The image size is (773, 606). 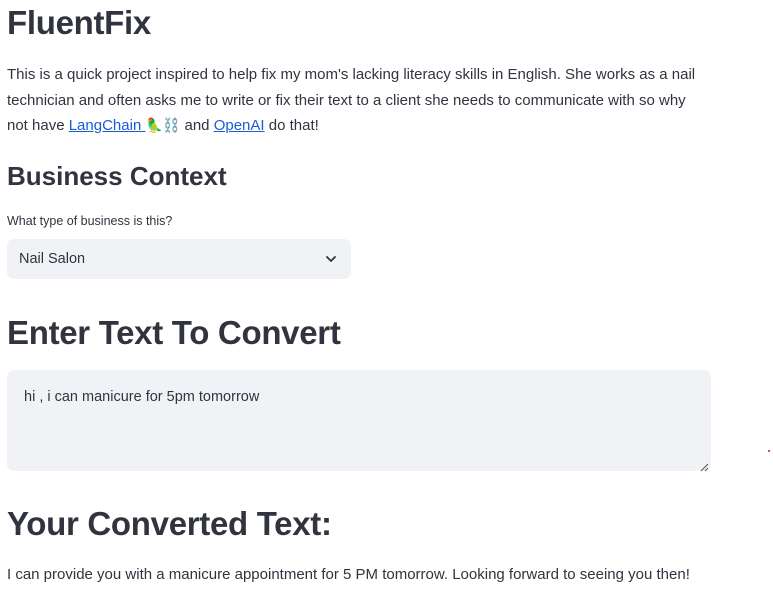 What do you see at coordinates (163, 125) in the screenshot?
I see `parrot-chain-emoji-icon: 🦜⛓️` at bounding box center [163, 125].